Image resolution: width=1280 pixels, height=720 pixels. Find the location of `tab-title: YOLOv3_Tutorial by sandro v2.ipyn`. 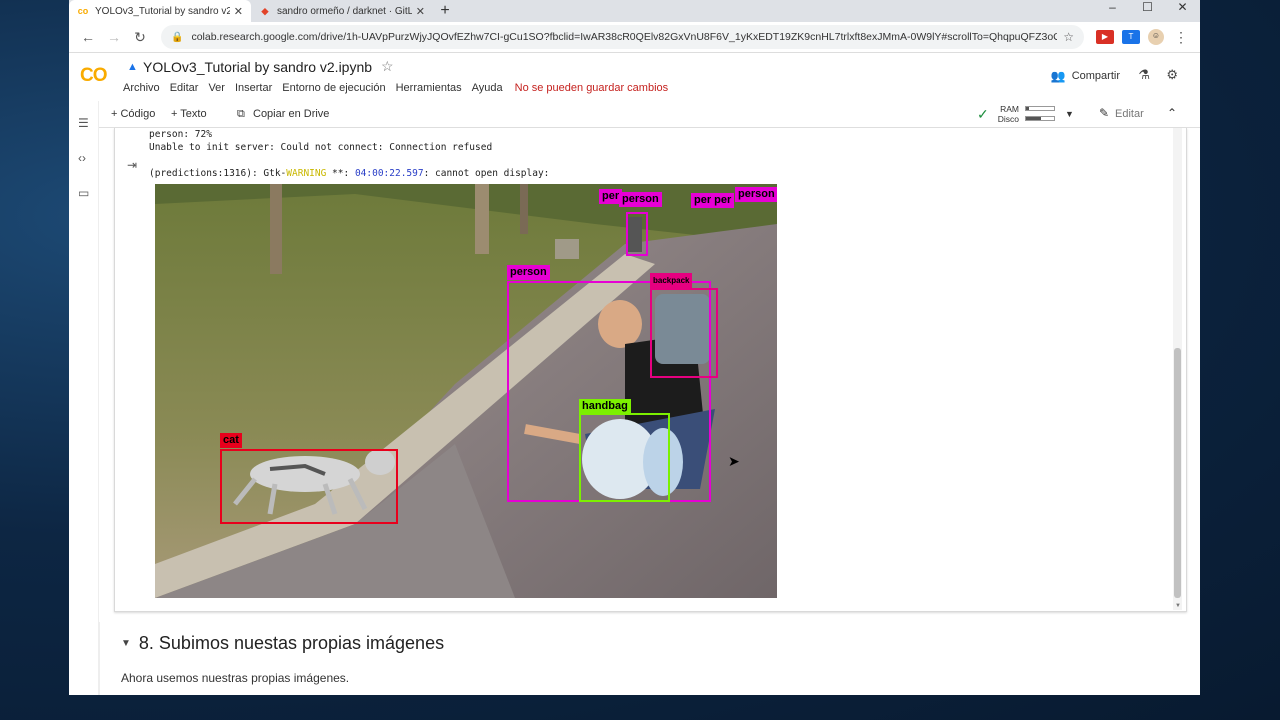

tab-title: YOLOv3_Tutorial by sandro v2.ipyn is located at coordinates (162, 11).